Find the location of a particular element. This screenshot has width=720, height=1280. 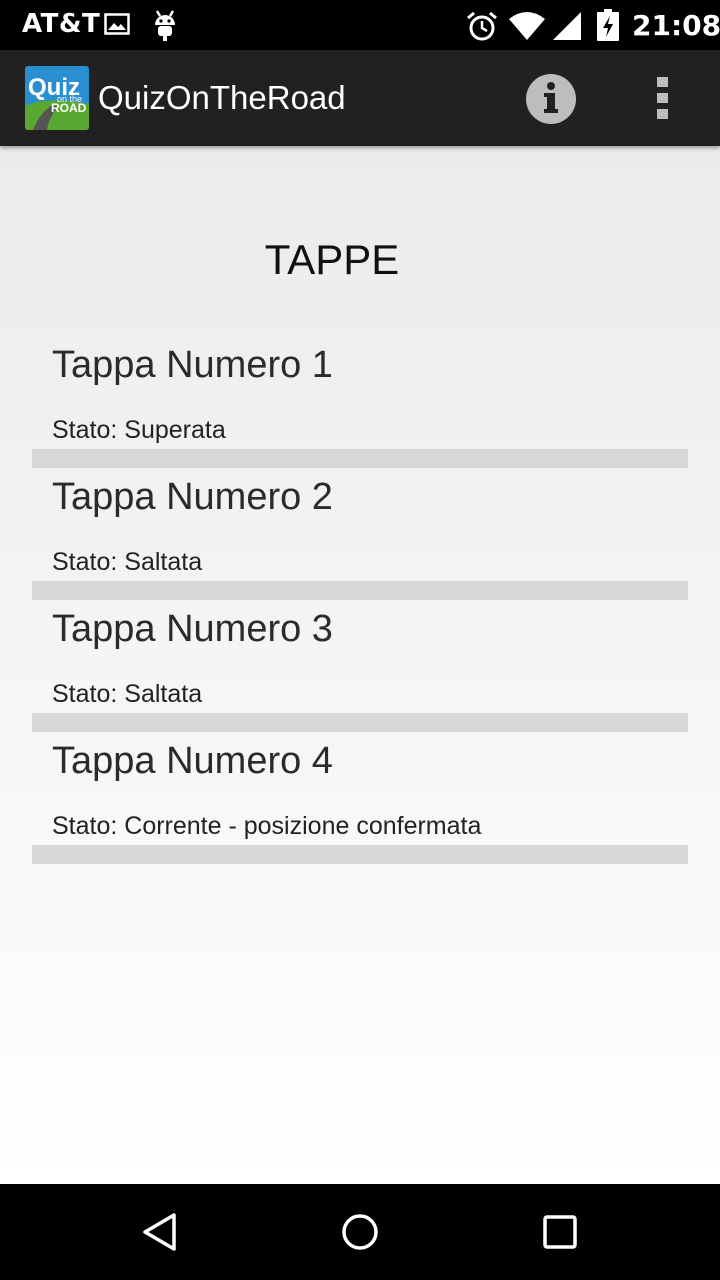

logo-text-road: ROAD is located at coordinates (69, 108).